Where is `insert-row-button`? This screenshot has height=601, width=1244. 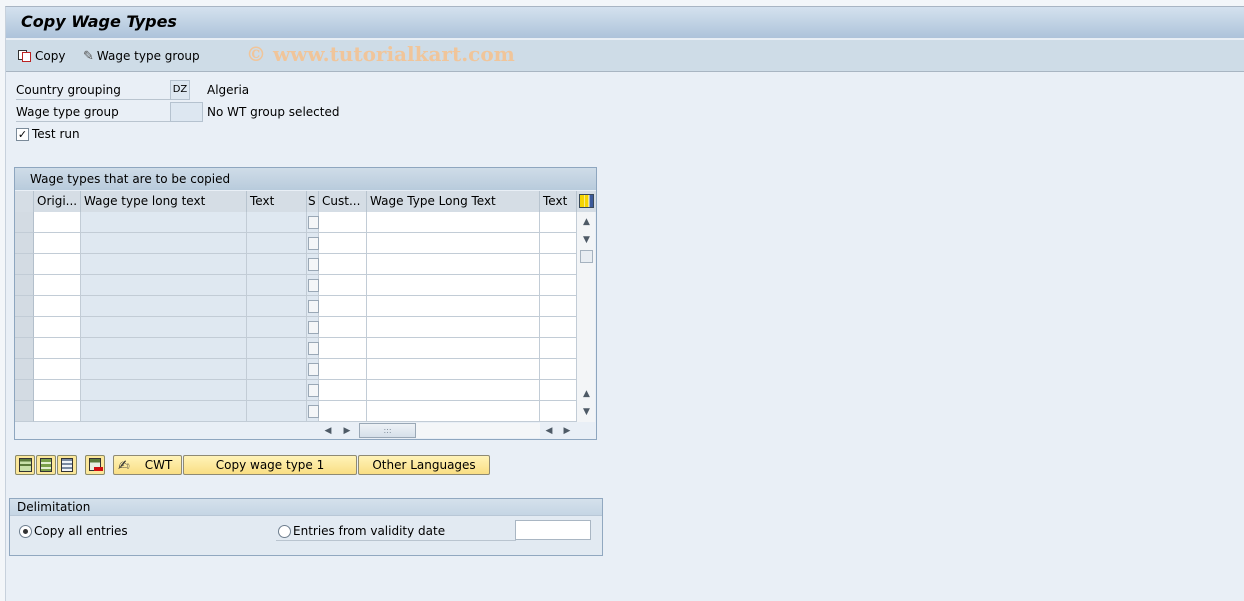 insert-row-button is located at coordinates (25, 465).